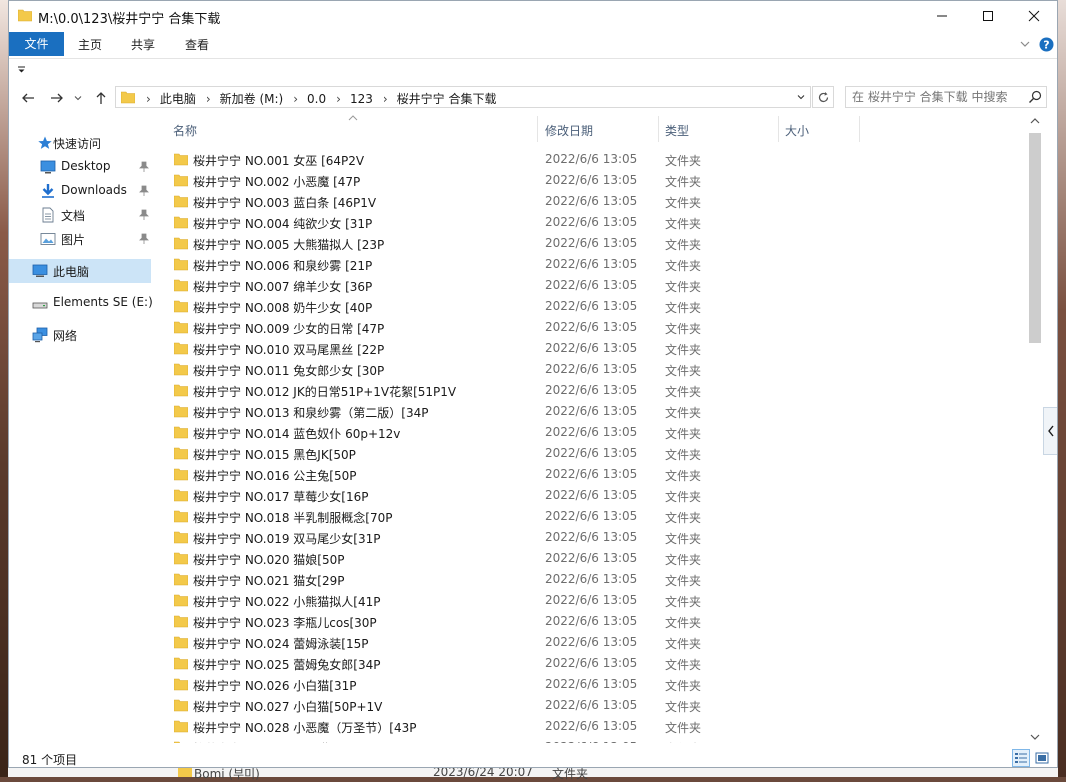  I want to click on details-view-button, so click(1021, 758).